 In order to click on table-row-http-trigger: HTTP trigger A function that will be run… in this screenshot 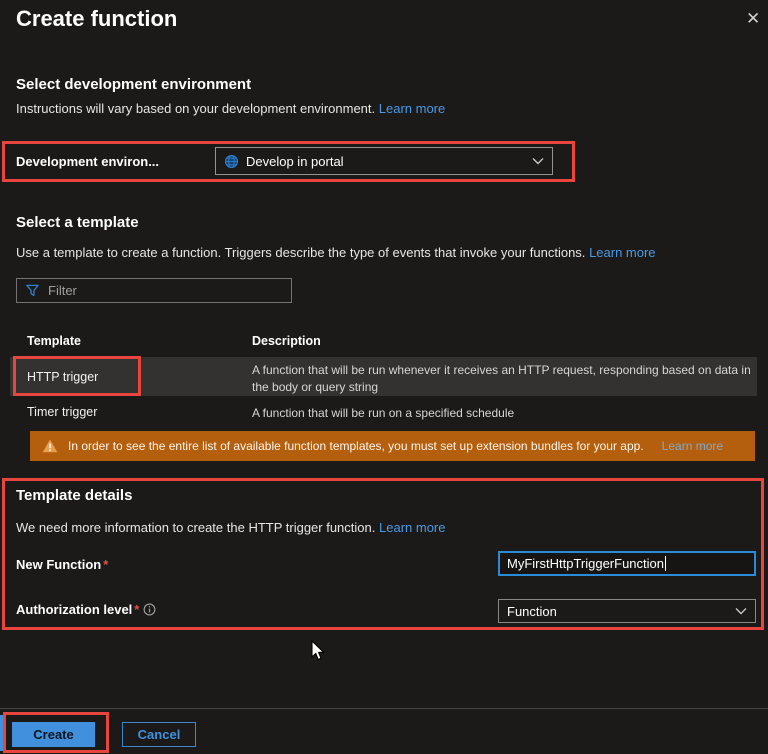, I will do `click(383, 376)`.